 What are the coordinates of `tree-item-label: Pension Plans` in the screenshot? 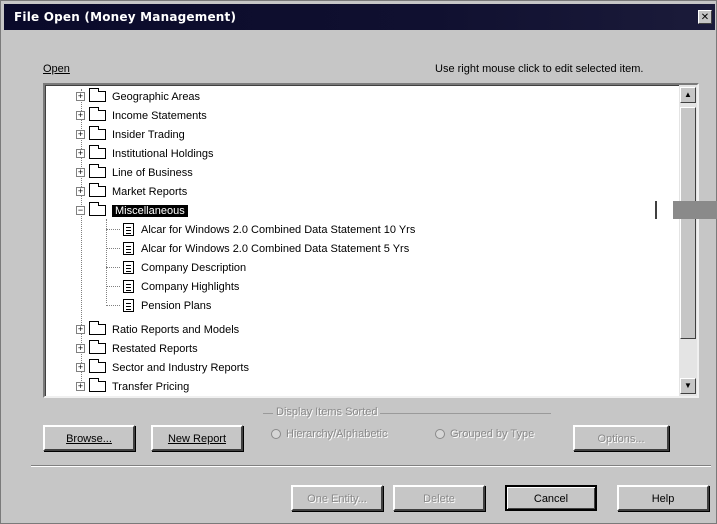 It's located at (176, 305).